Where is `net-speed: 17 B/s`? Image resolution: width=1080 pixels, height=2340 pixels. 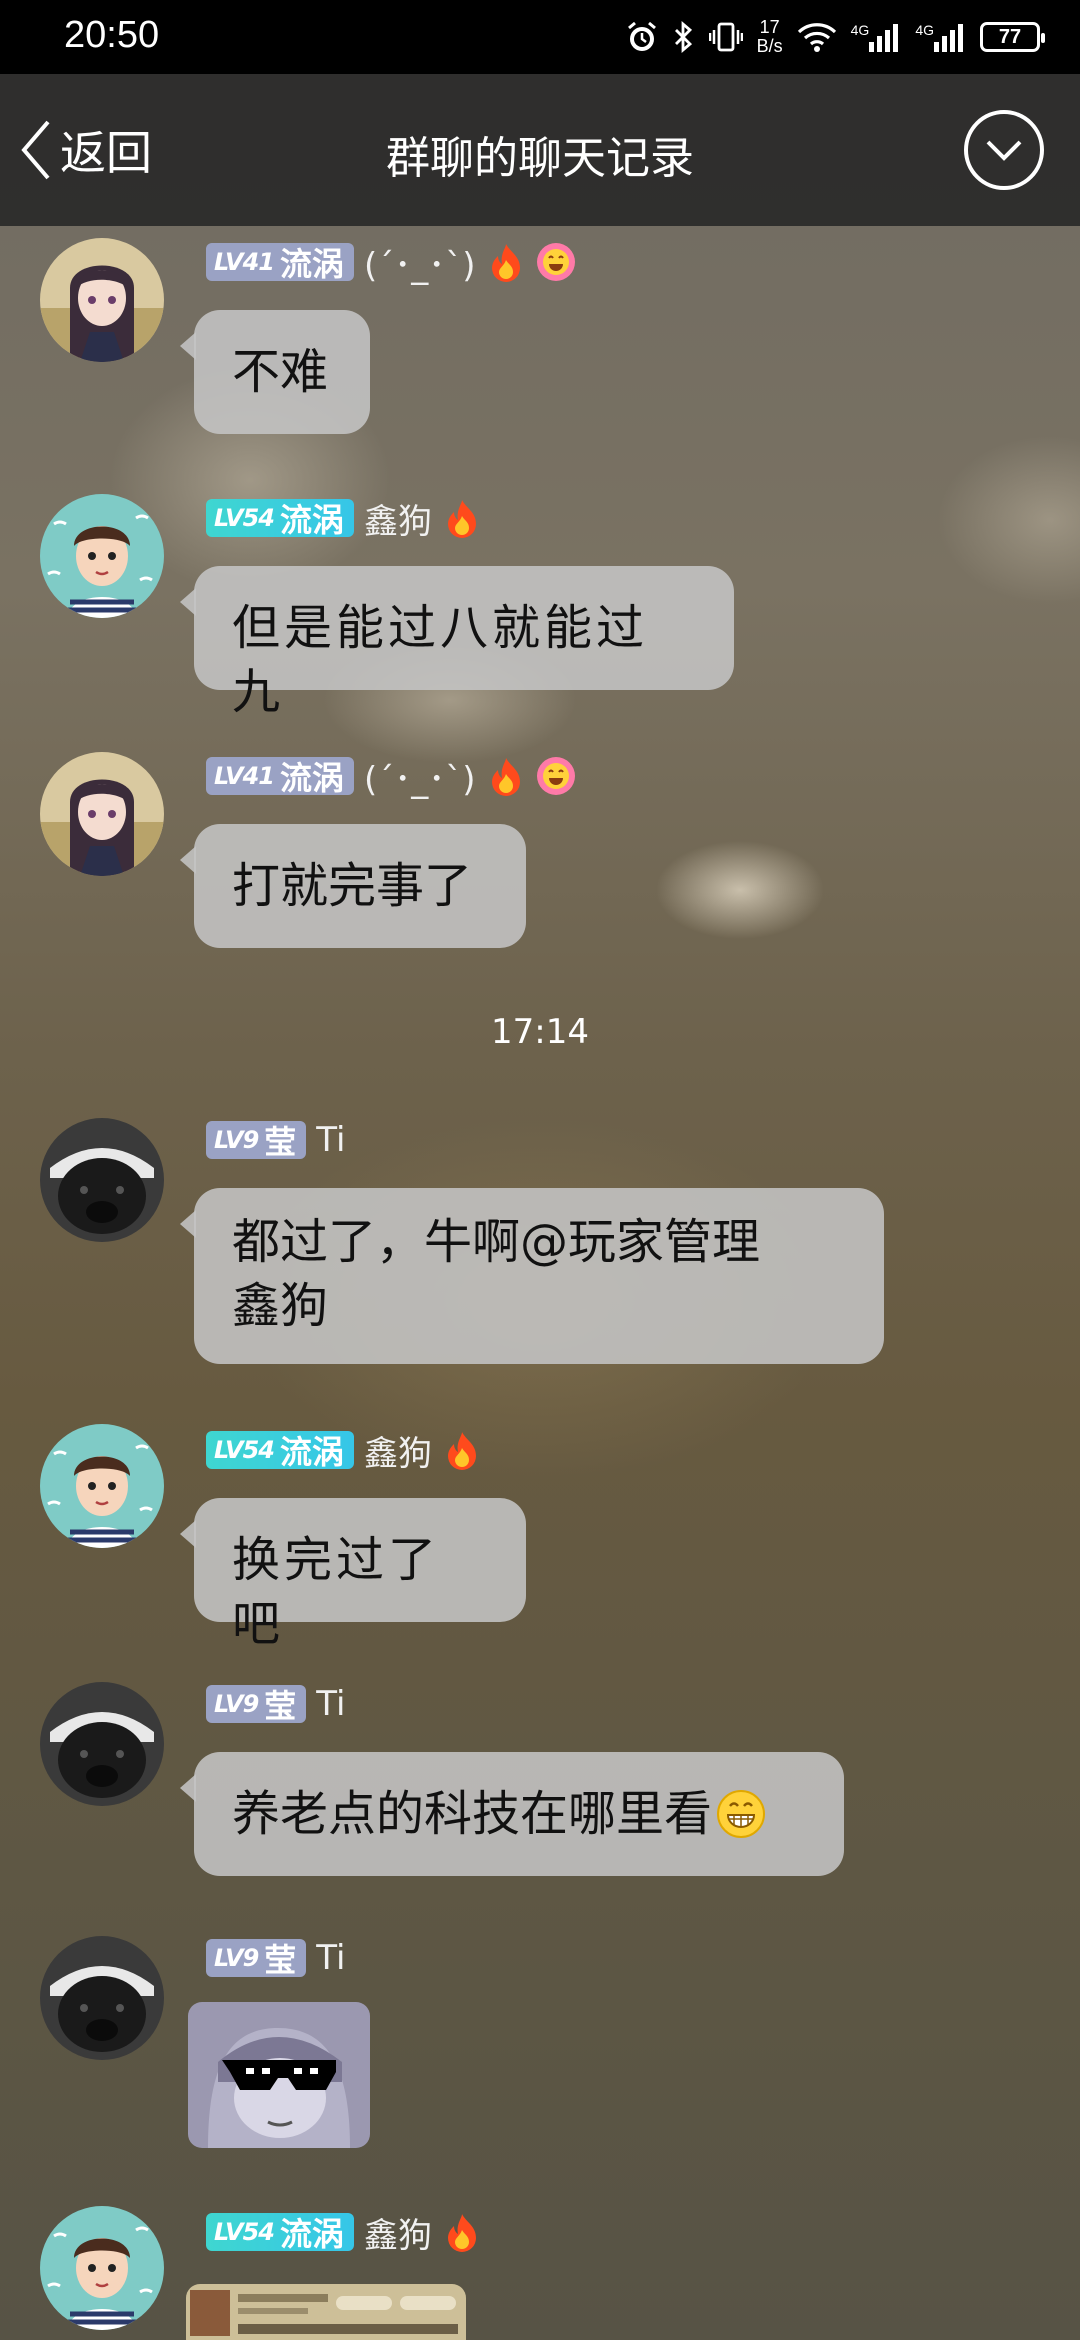
net-speed: 17 B/s is located at coordinates (770, 37).